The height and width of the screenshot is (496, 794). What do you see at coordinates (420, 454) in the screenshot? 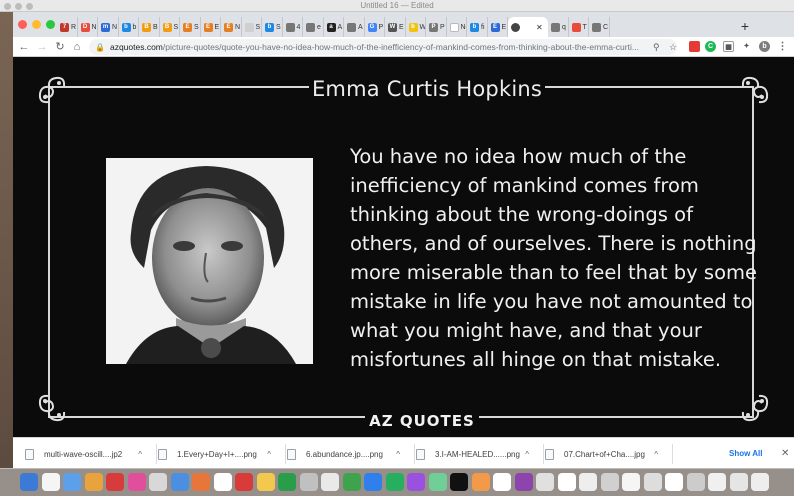
I see `file-icon` at bounding box center [420, 454].